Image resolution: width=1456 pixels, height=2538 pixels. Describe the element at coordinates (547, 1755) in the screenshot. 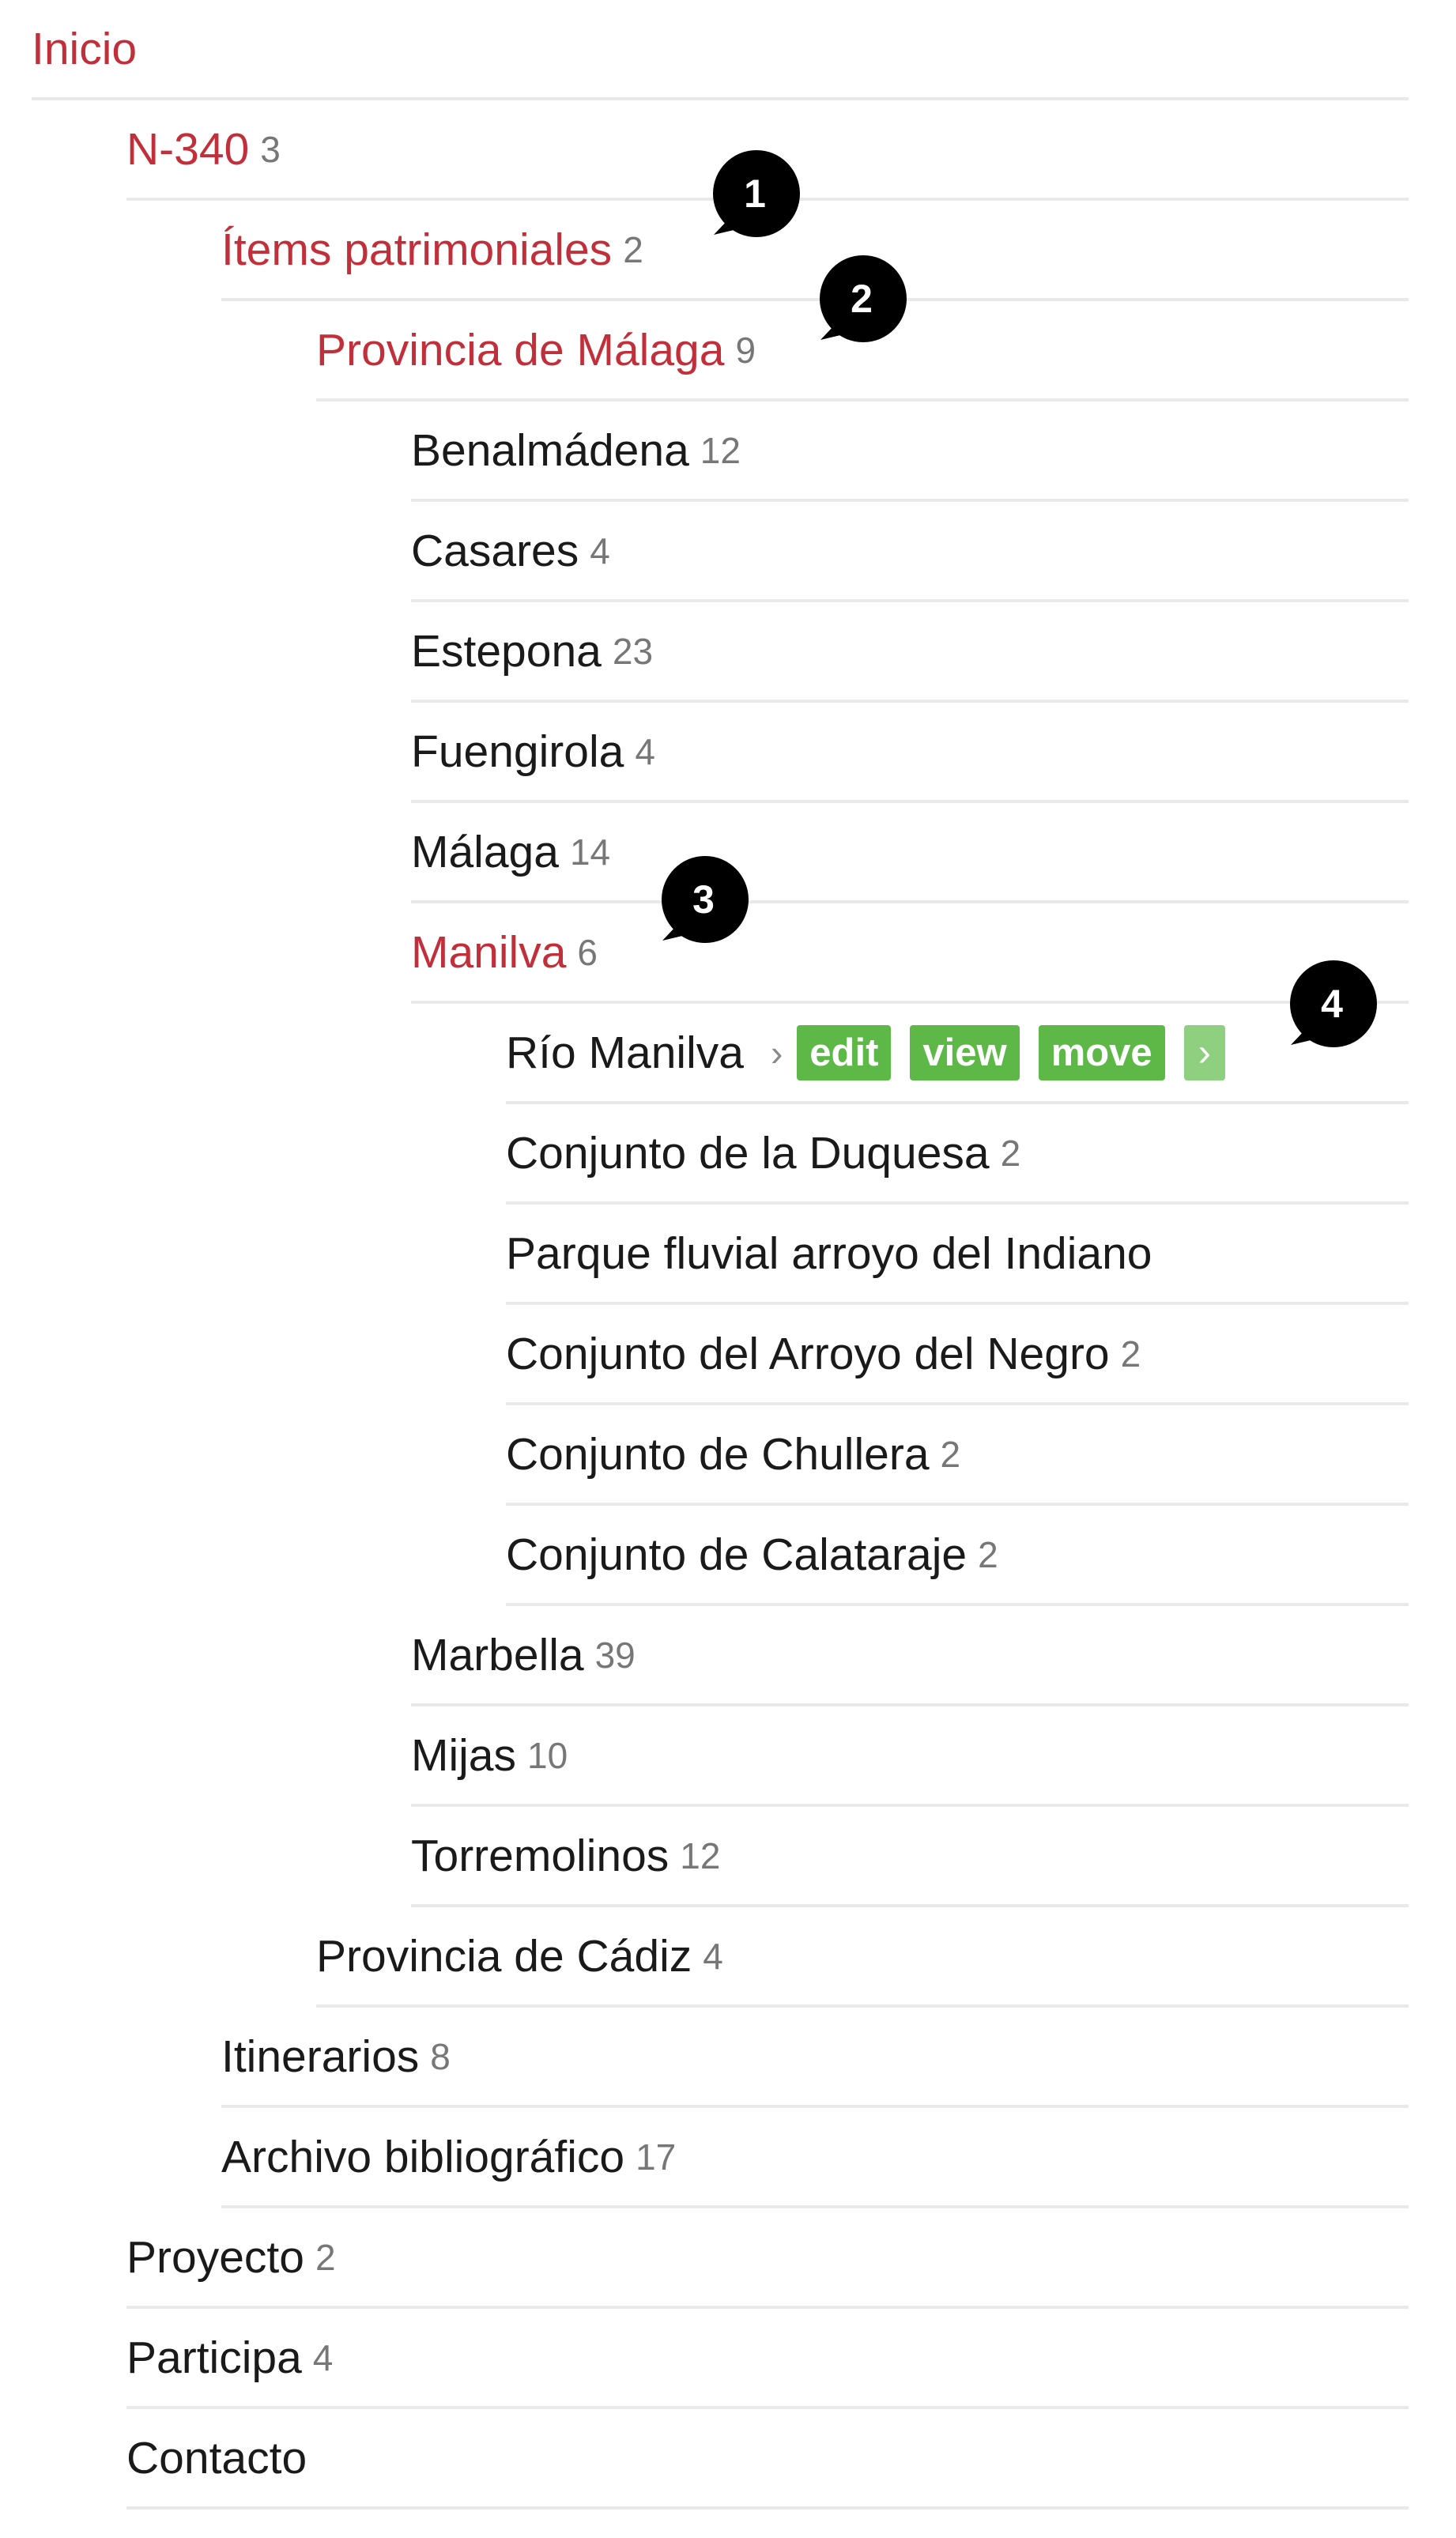

I see `item-count: 10` at that location.